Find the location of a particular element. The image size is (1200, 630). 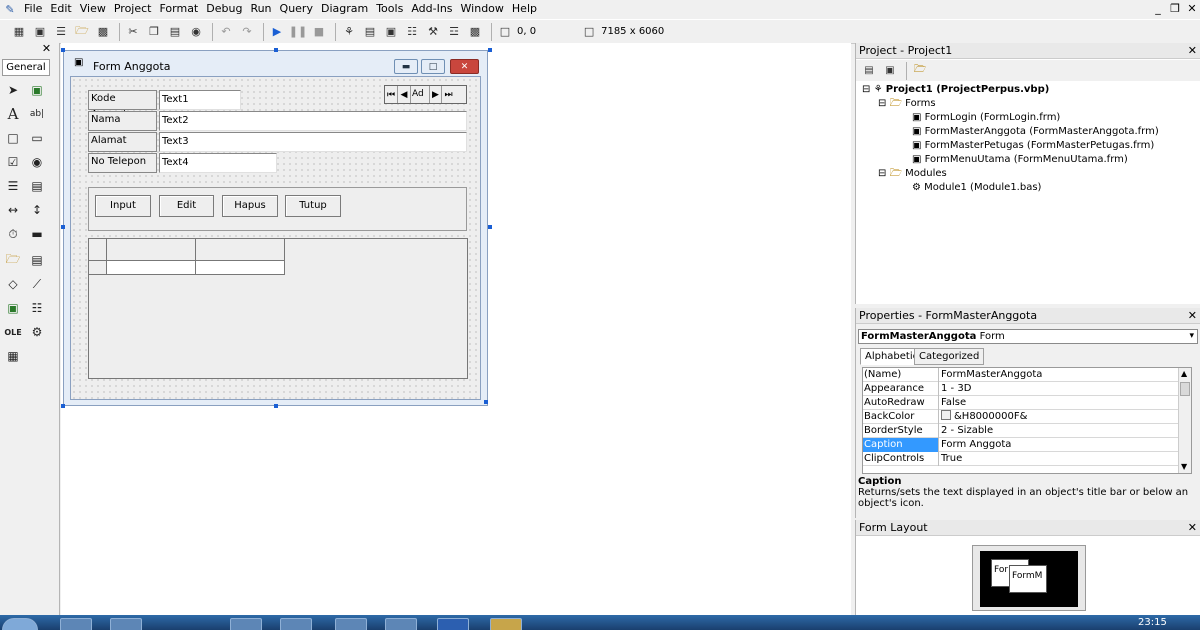

vb-app-icon: ✎ is located at coordinates (10, 9).